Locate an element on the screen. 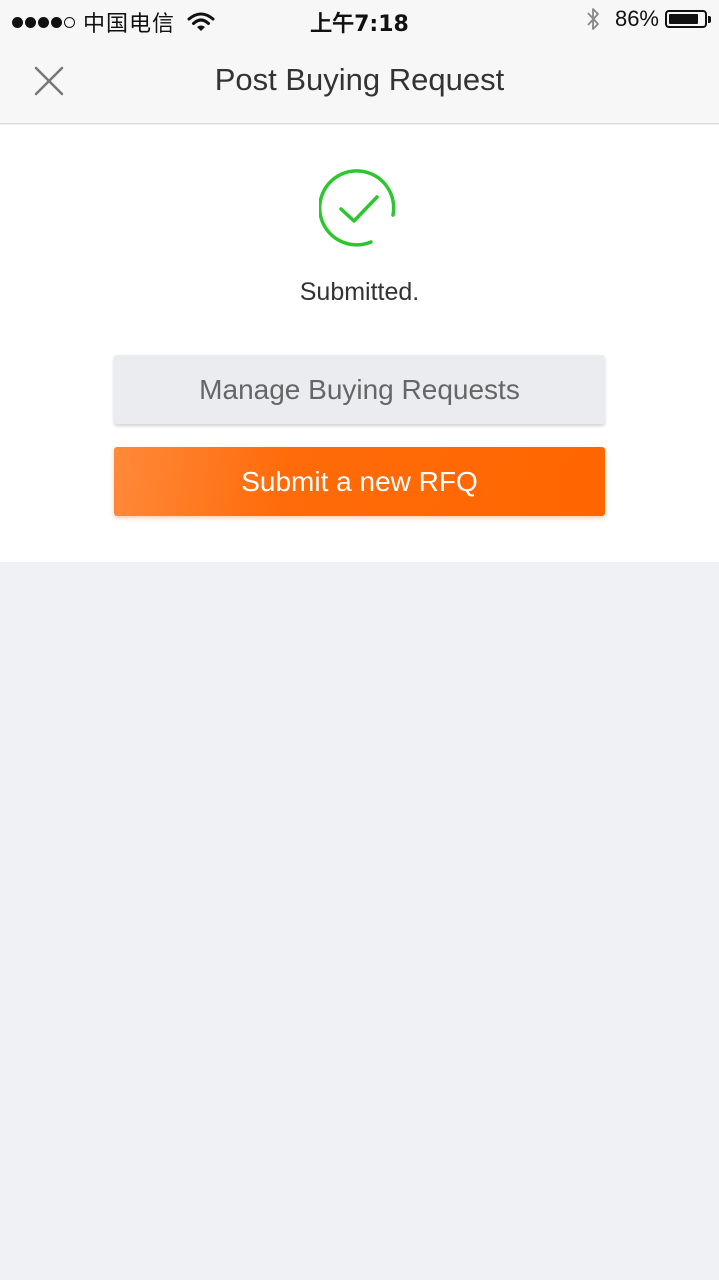 The image size is (719, 1280). battery-percent: 86% is located at coordinates (636, 18).